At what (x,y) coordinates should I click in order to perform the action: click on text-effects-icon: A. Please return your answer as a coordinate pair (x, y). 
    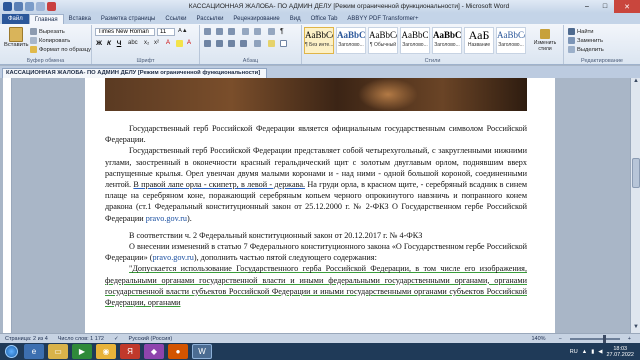
    Looking at the image, I should click on (168, 43).